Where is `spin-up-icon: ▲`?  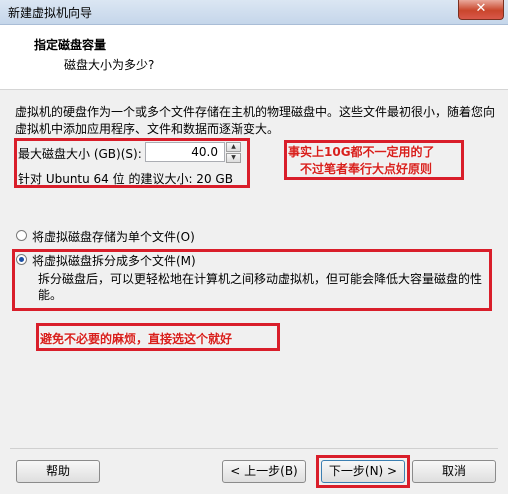 spin-up-icon: ▲ is located at coordinates (233, 147).